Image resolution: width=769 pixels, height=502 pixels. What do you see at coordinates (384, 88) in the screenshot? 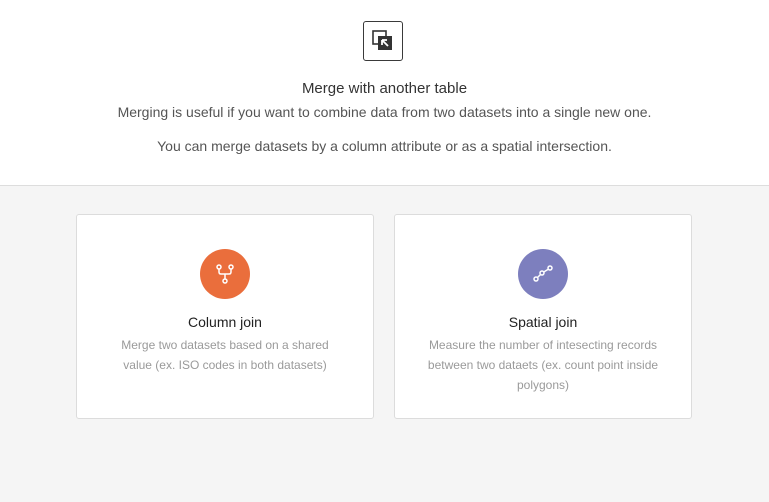
I see `modal-title: Merge with another table` at bounding box center [384, 88].